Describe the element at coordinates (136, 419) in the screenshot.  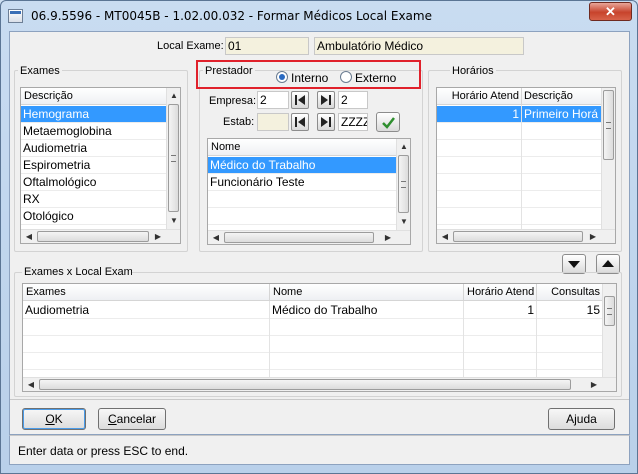
I see `cancelar-label-rest: ancelar` at that location.